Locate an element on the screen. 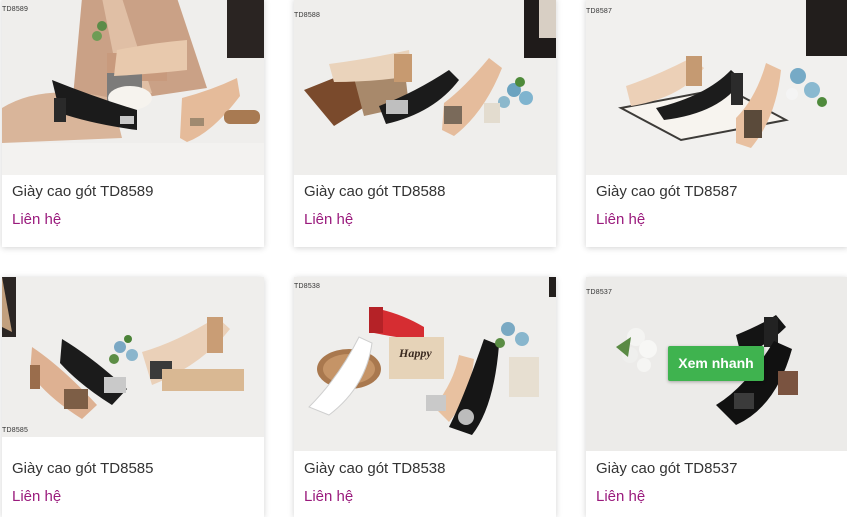 This screenshot has width=847, height=517. product-image: TD8588 is located at coordinates (425, 87).